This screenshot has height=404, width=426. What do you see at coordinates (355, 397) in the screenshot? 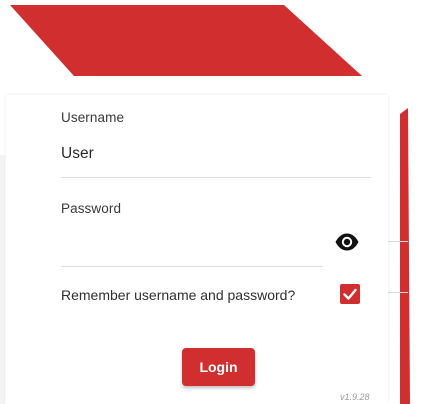
I see `version-label: v1.9.28` at bounding box center [355, 397].